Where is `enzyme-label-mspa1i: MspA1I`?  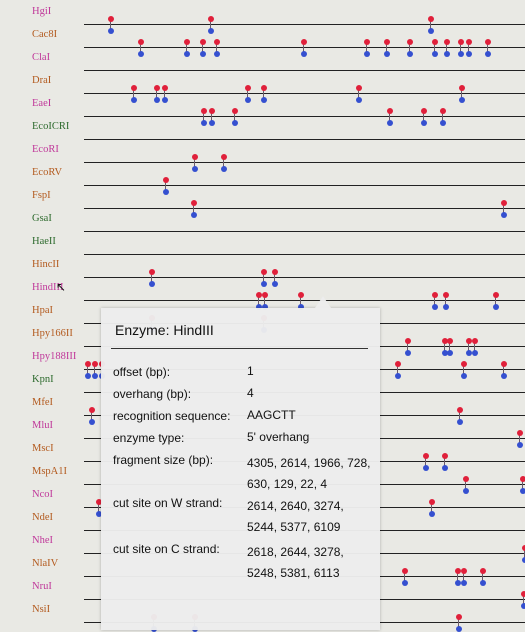 enzyme-label-mspa1i: MspA1I is located at coordinates (49, 472).